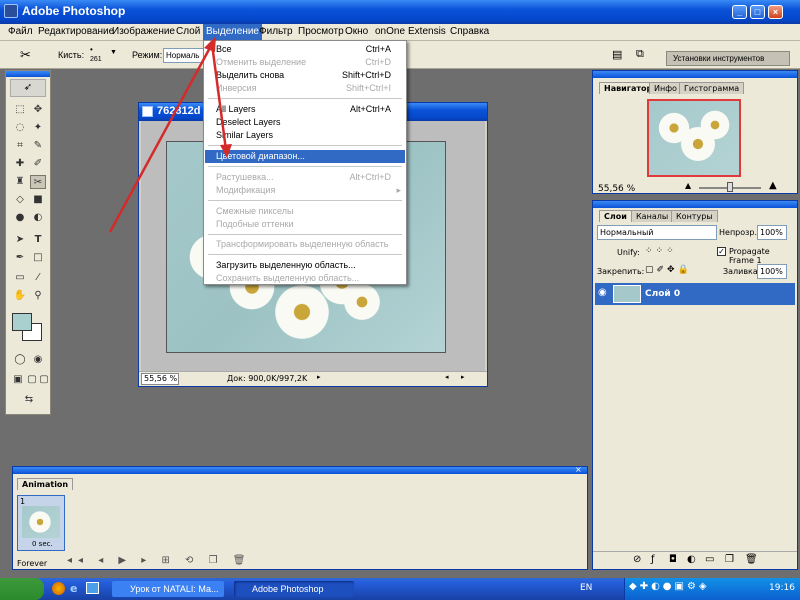  Describe the element at coordinates (22, 589) in the screenshot. I see `start-button` at that location.